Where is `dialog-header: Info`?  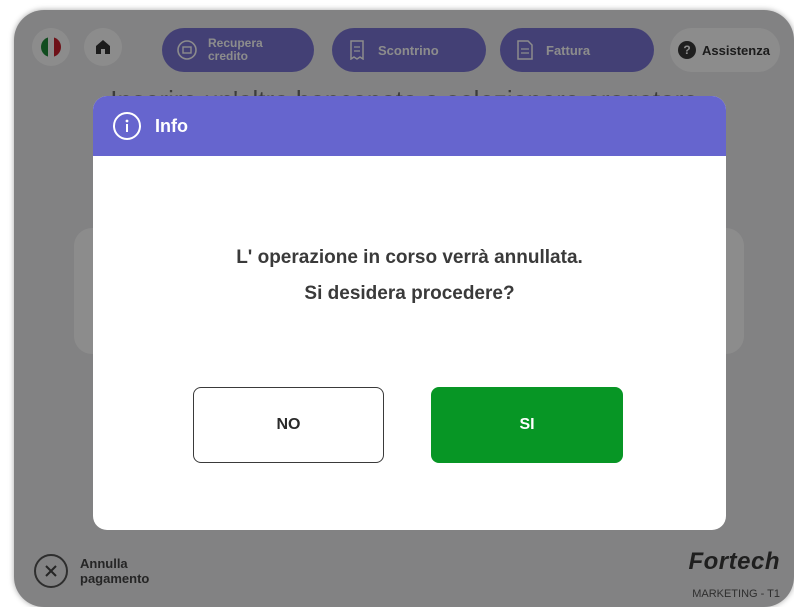 dialog-header: Info is located at coordinates (409, 126).